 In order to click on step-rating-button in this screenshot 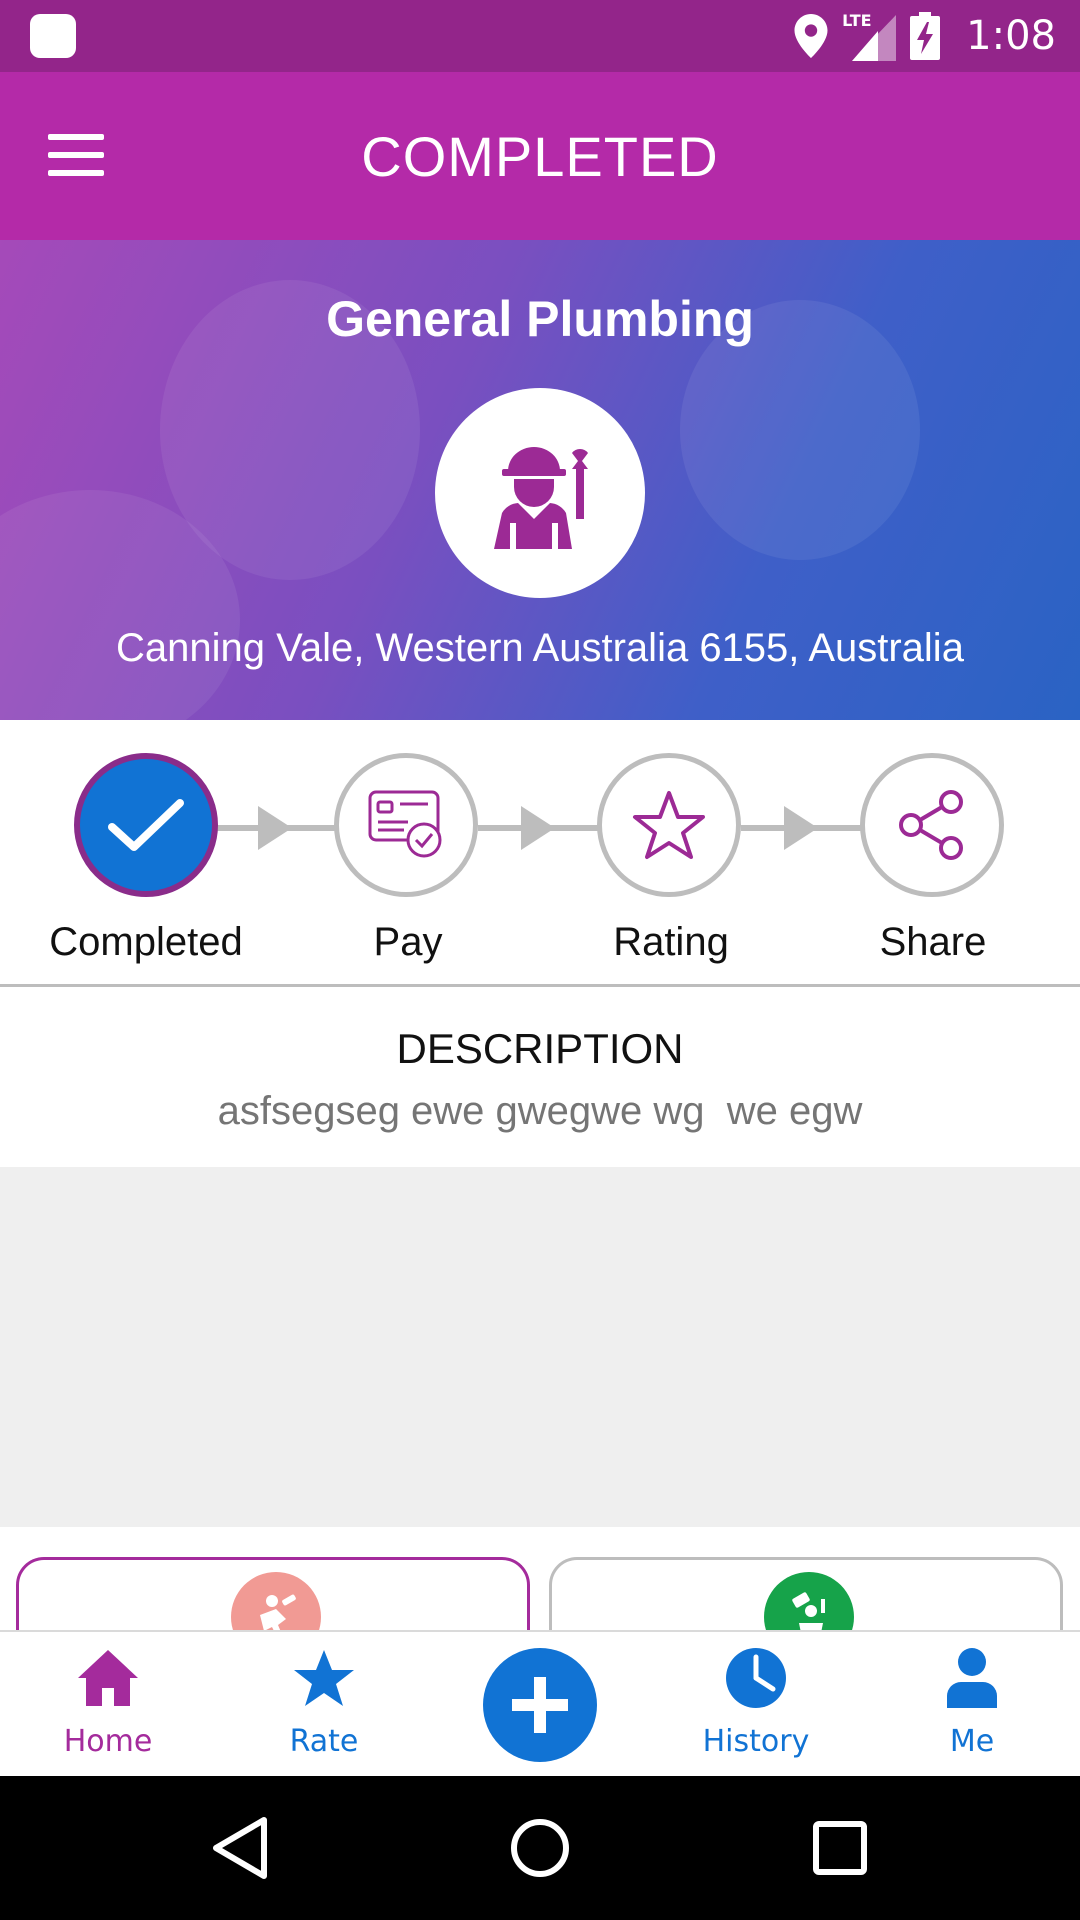, I will do `click(669, 825)`.